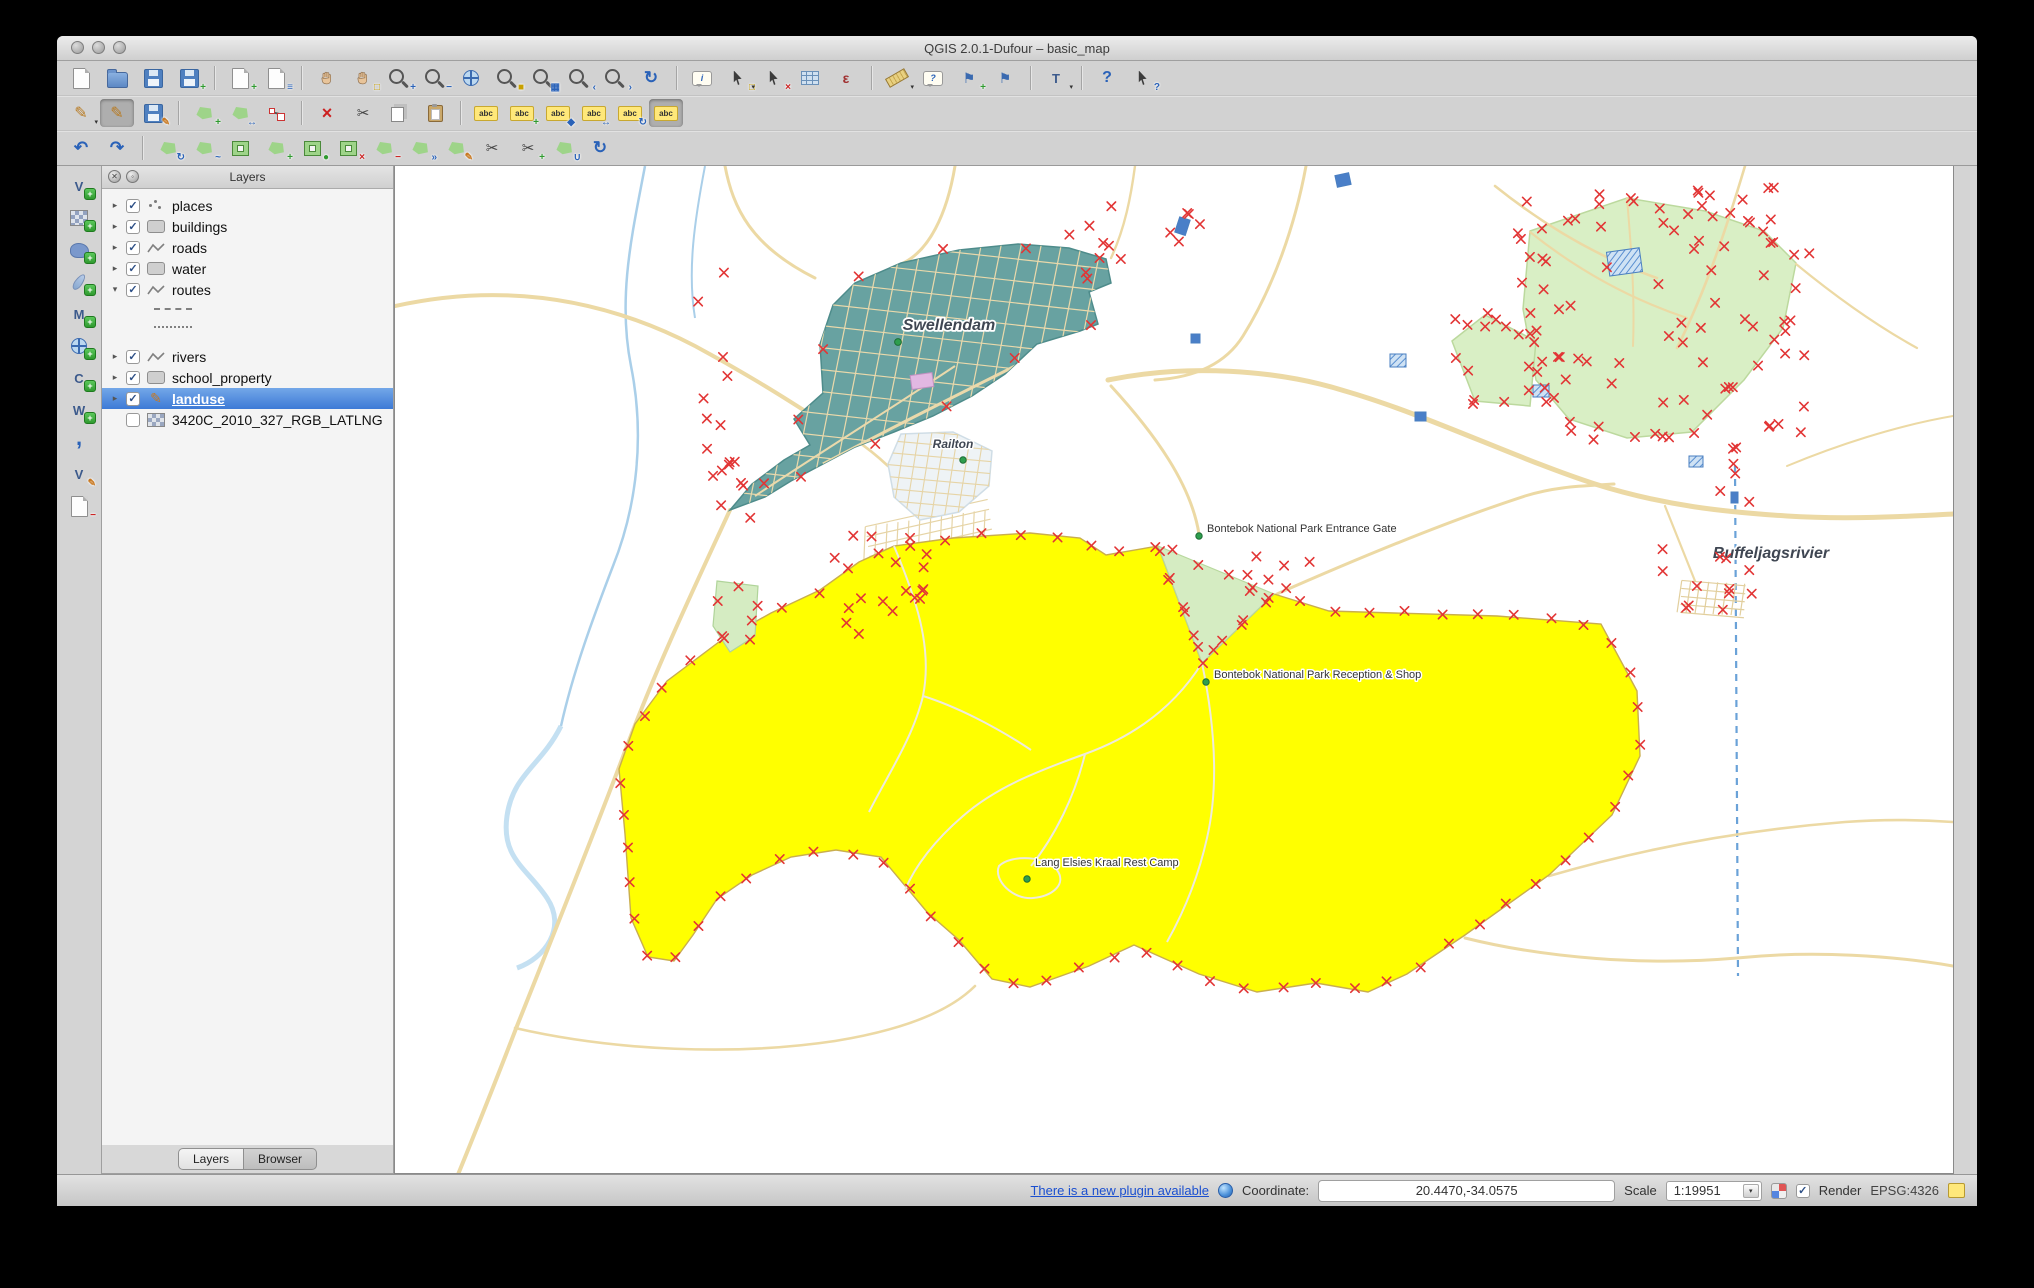 Image resolution: width=2034 pixels, height=1288 pixels. I want to click on label-pin-button: abc ◆, so click(558, 113).